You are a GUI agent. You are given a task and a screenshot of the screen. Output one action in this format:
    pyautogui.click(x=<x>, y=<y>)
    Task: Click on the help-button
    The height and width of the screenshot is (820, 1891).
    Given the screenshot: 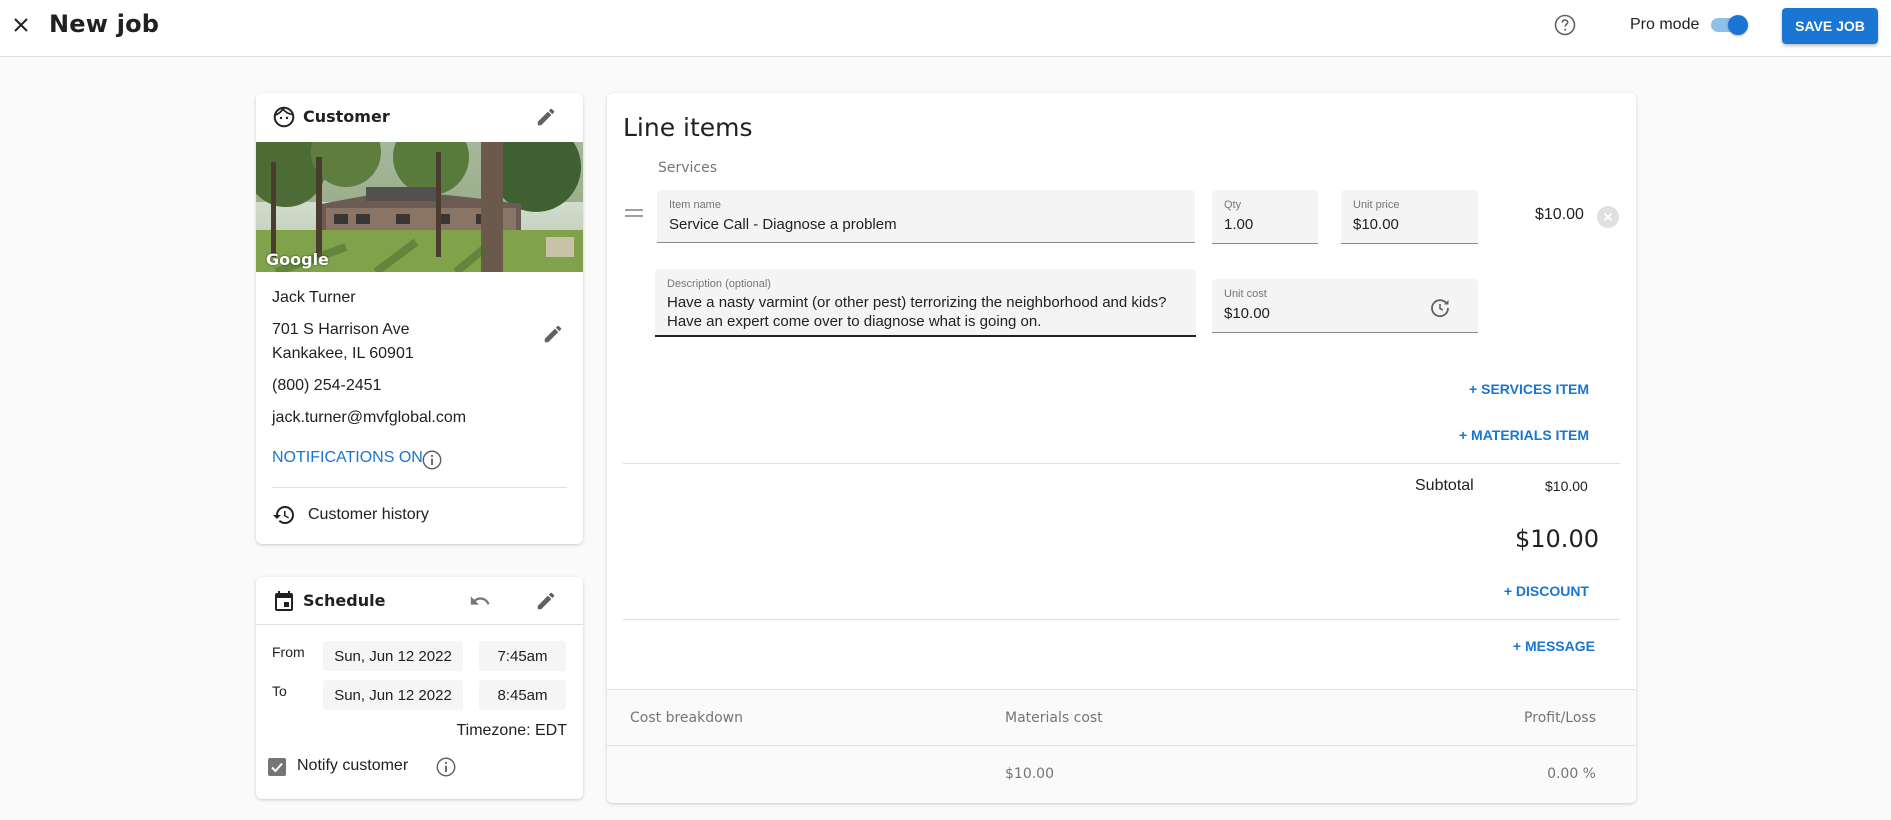 What is the action you would take?
    pyautogui.click(x=1565, y=25)
    